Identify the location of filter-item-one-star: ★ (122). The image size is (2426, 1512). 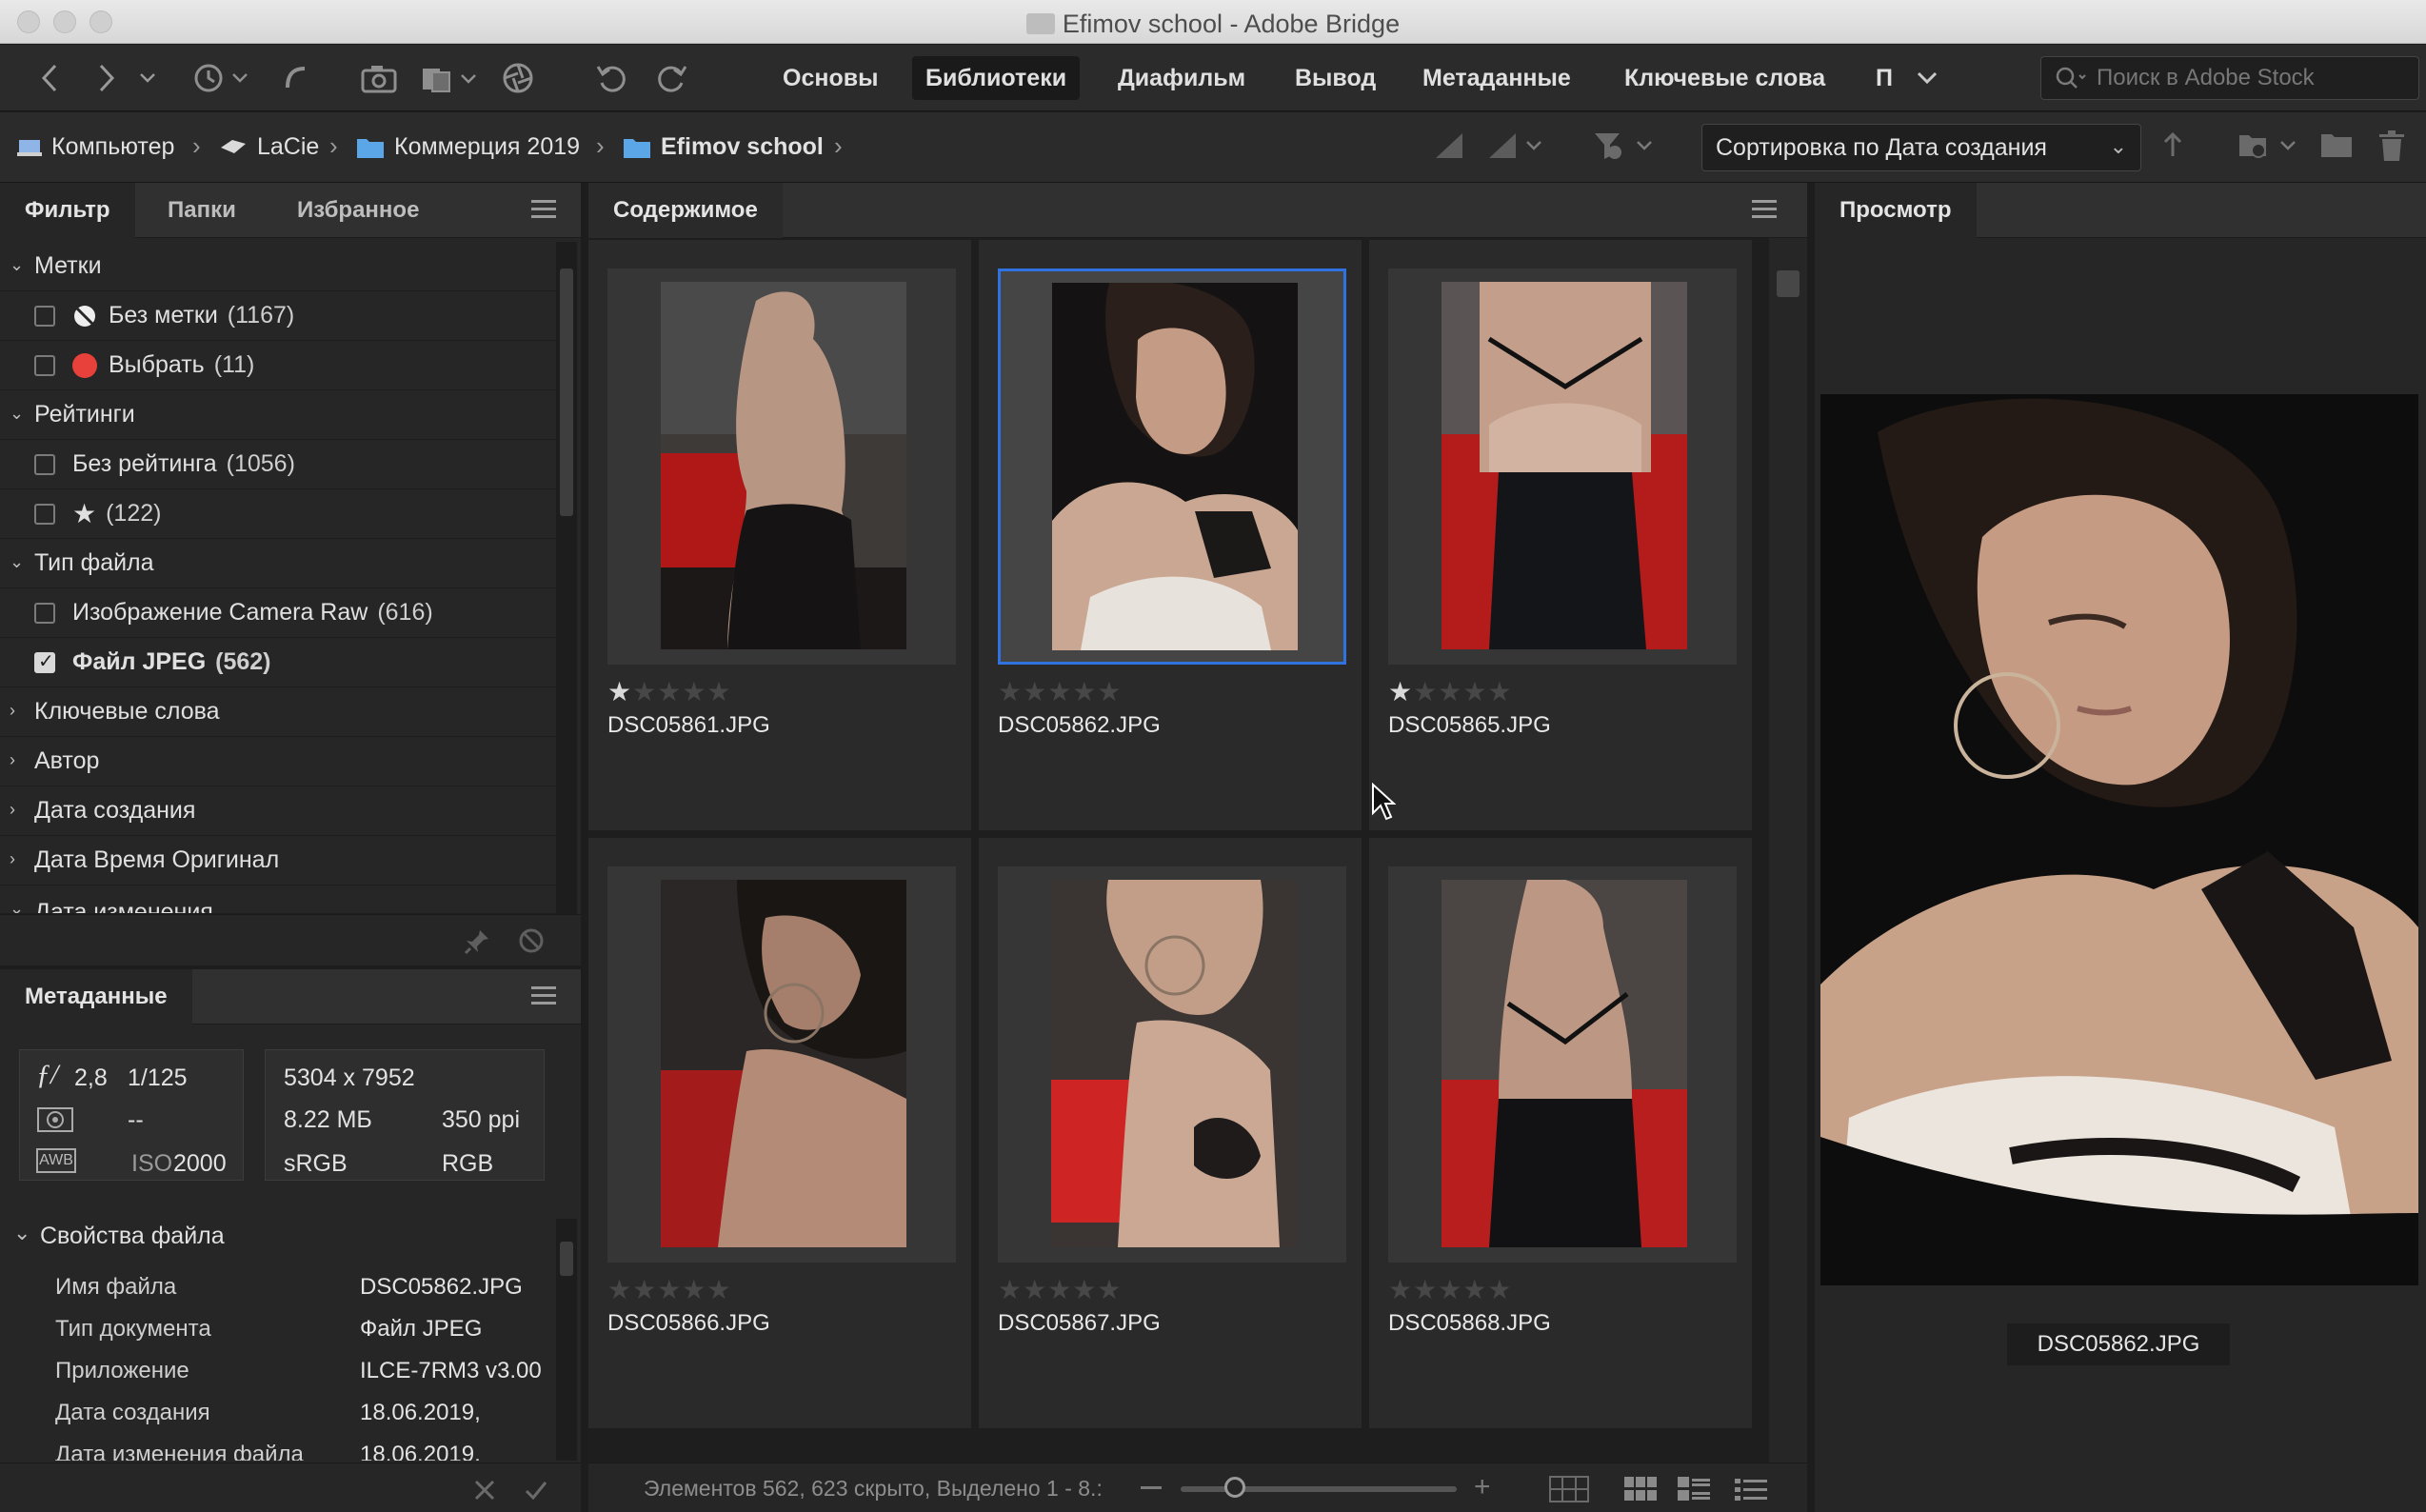
(278, 514).